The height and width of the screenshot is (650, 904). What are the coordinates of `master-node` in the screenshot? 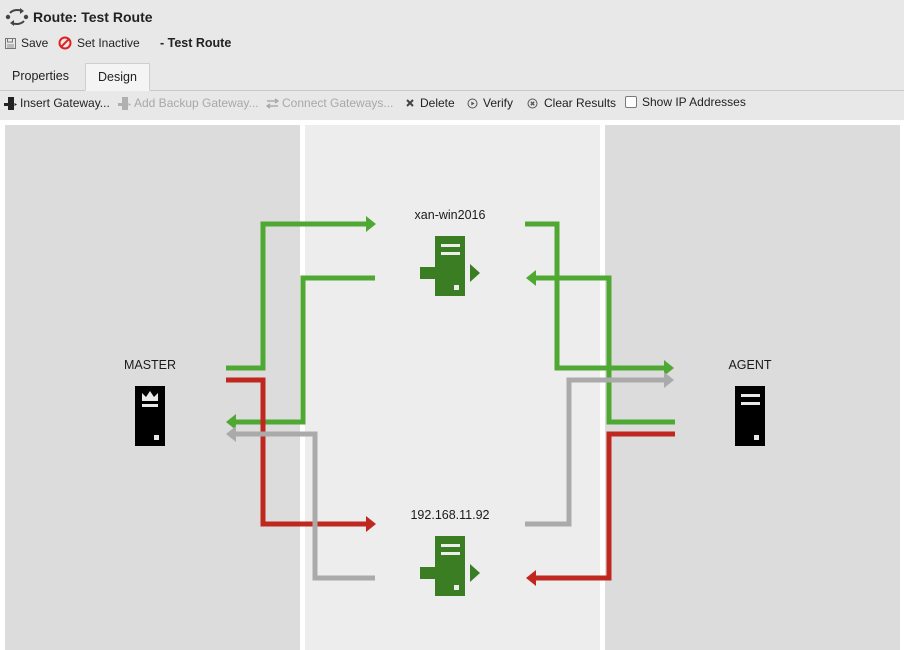 It's located at (150, 416).